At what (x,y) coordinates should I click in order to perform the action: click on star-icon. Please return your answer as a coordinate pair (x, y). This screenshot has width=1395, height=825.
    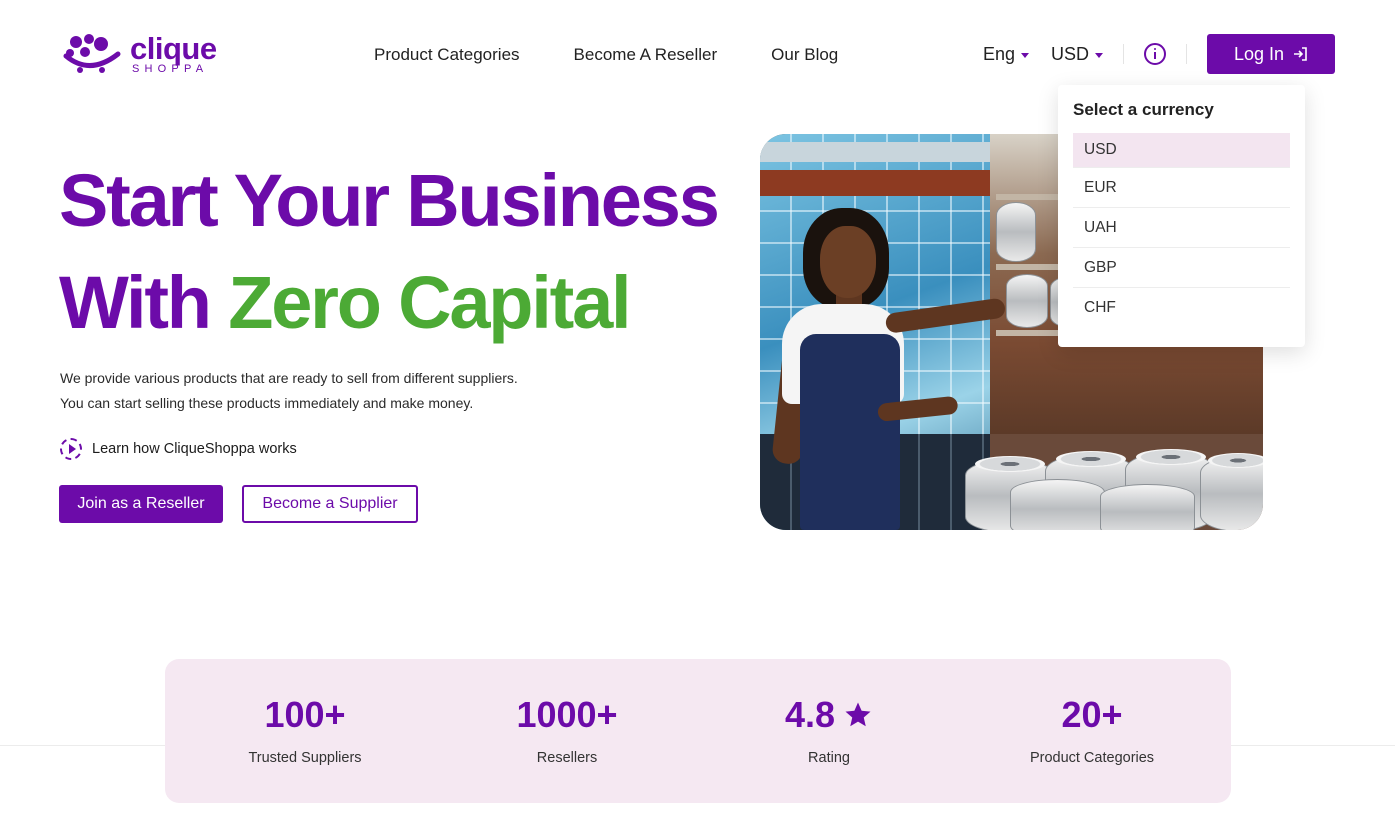
    Looking at the image, I should click on (858, 714).